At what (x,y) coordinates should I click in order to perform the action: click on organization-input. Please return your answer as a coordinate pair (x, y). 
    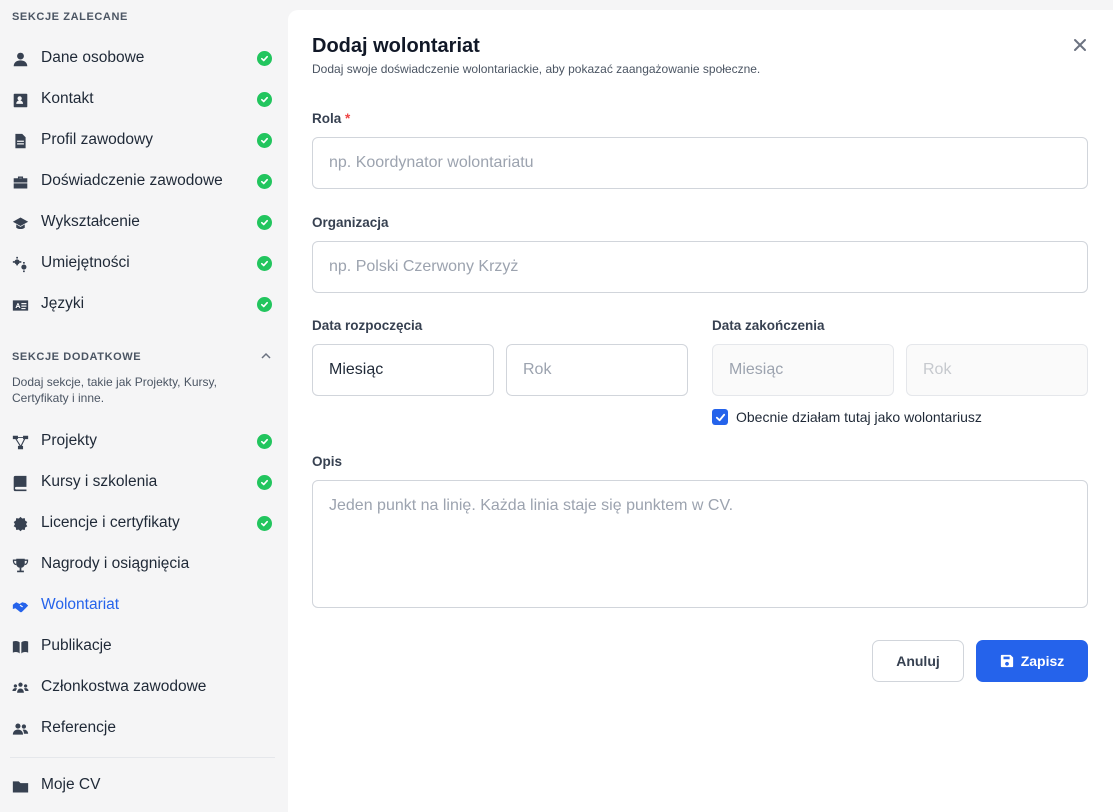
    Looking at the image, I should click on (700, 267).